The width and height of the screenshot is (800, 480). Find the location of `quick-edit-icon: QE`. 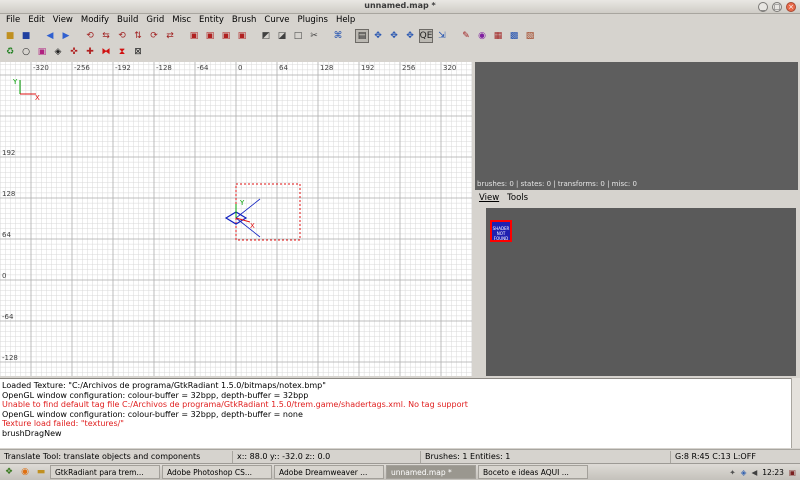

quick-edit-icon: QE is located at coordinates (426, 36).